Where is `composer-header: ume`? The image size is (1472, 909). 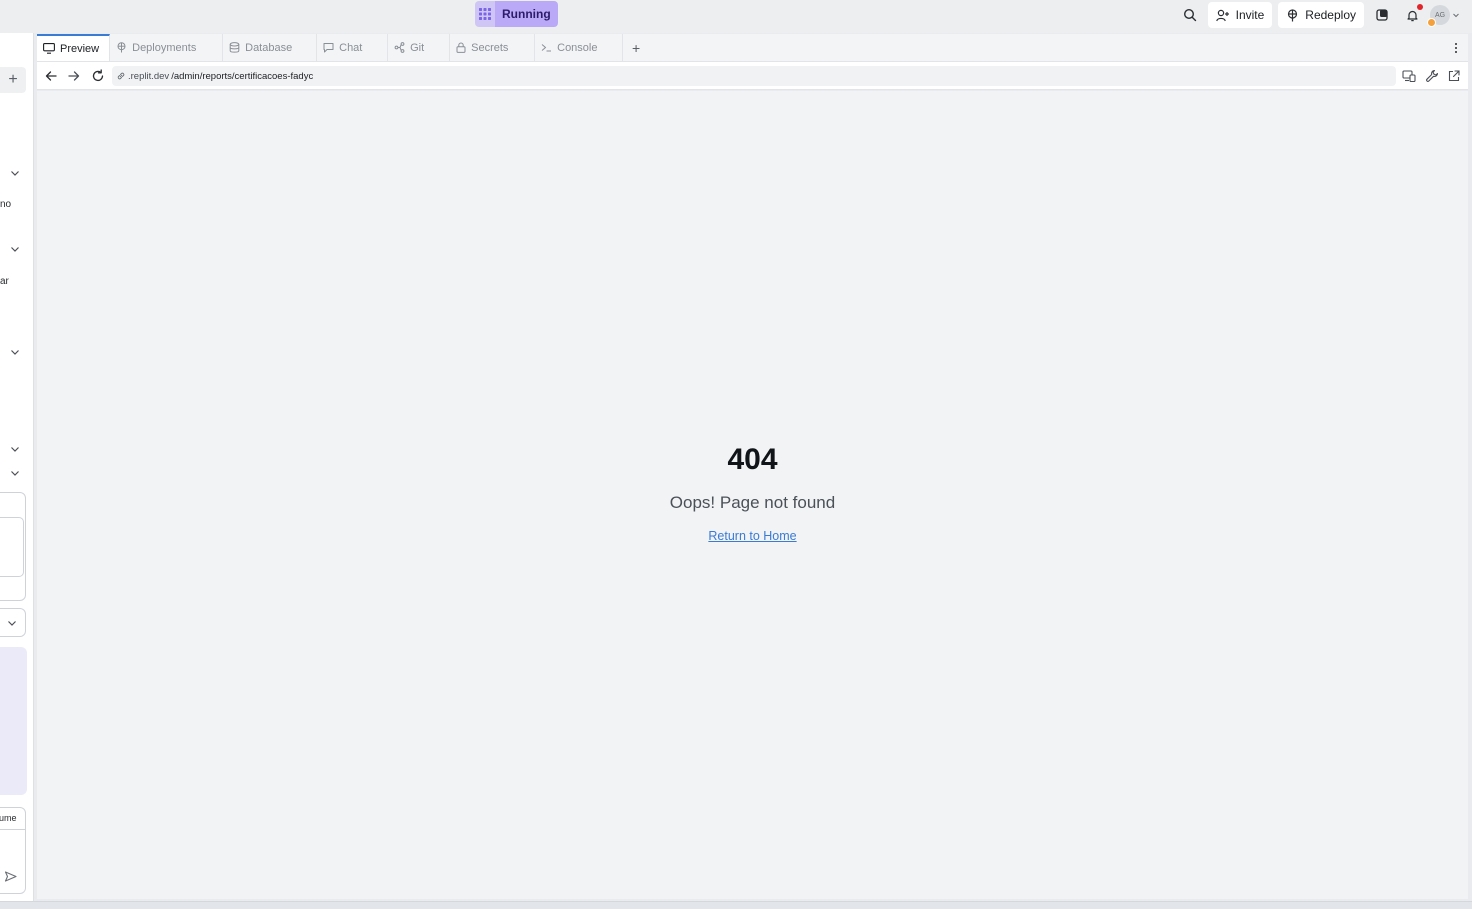 composer-header: ume is located at coordinates (12, 819).